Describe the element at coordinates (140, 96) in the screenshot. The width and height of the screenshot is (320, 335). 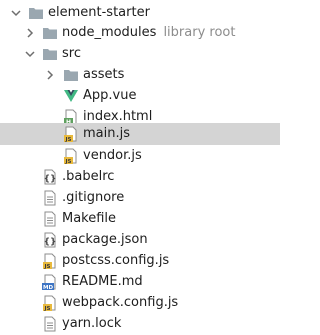
I see `tree-item-app-vue: App.vue` at that location.